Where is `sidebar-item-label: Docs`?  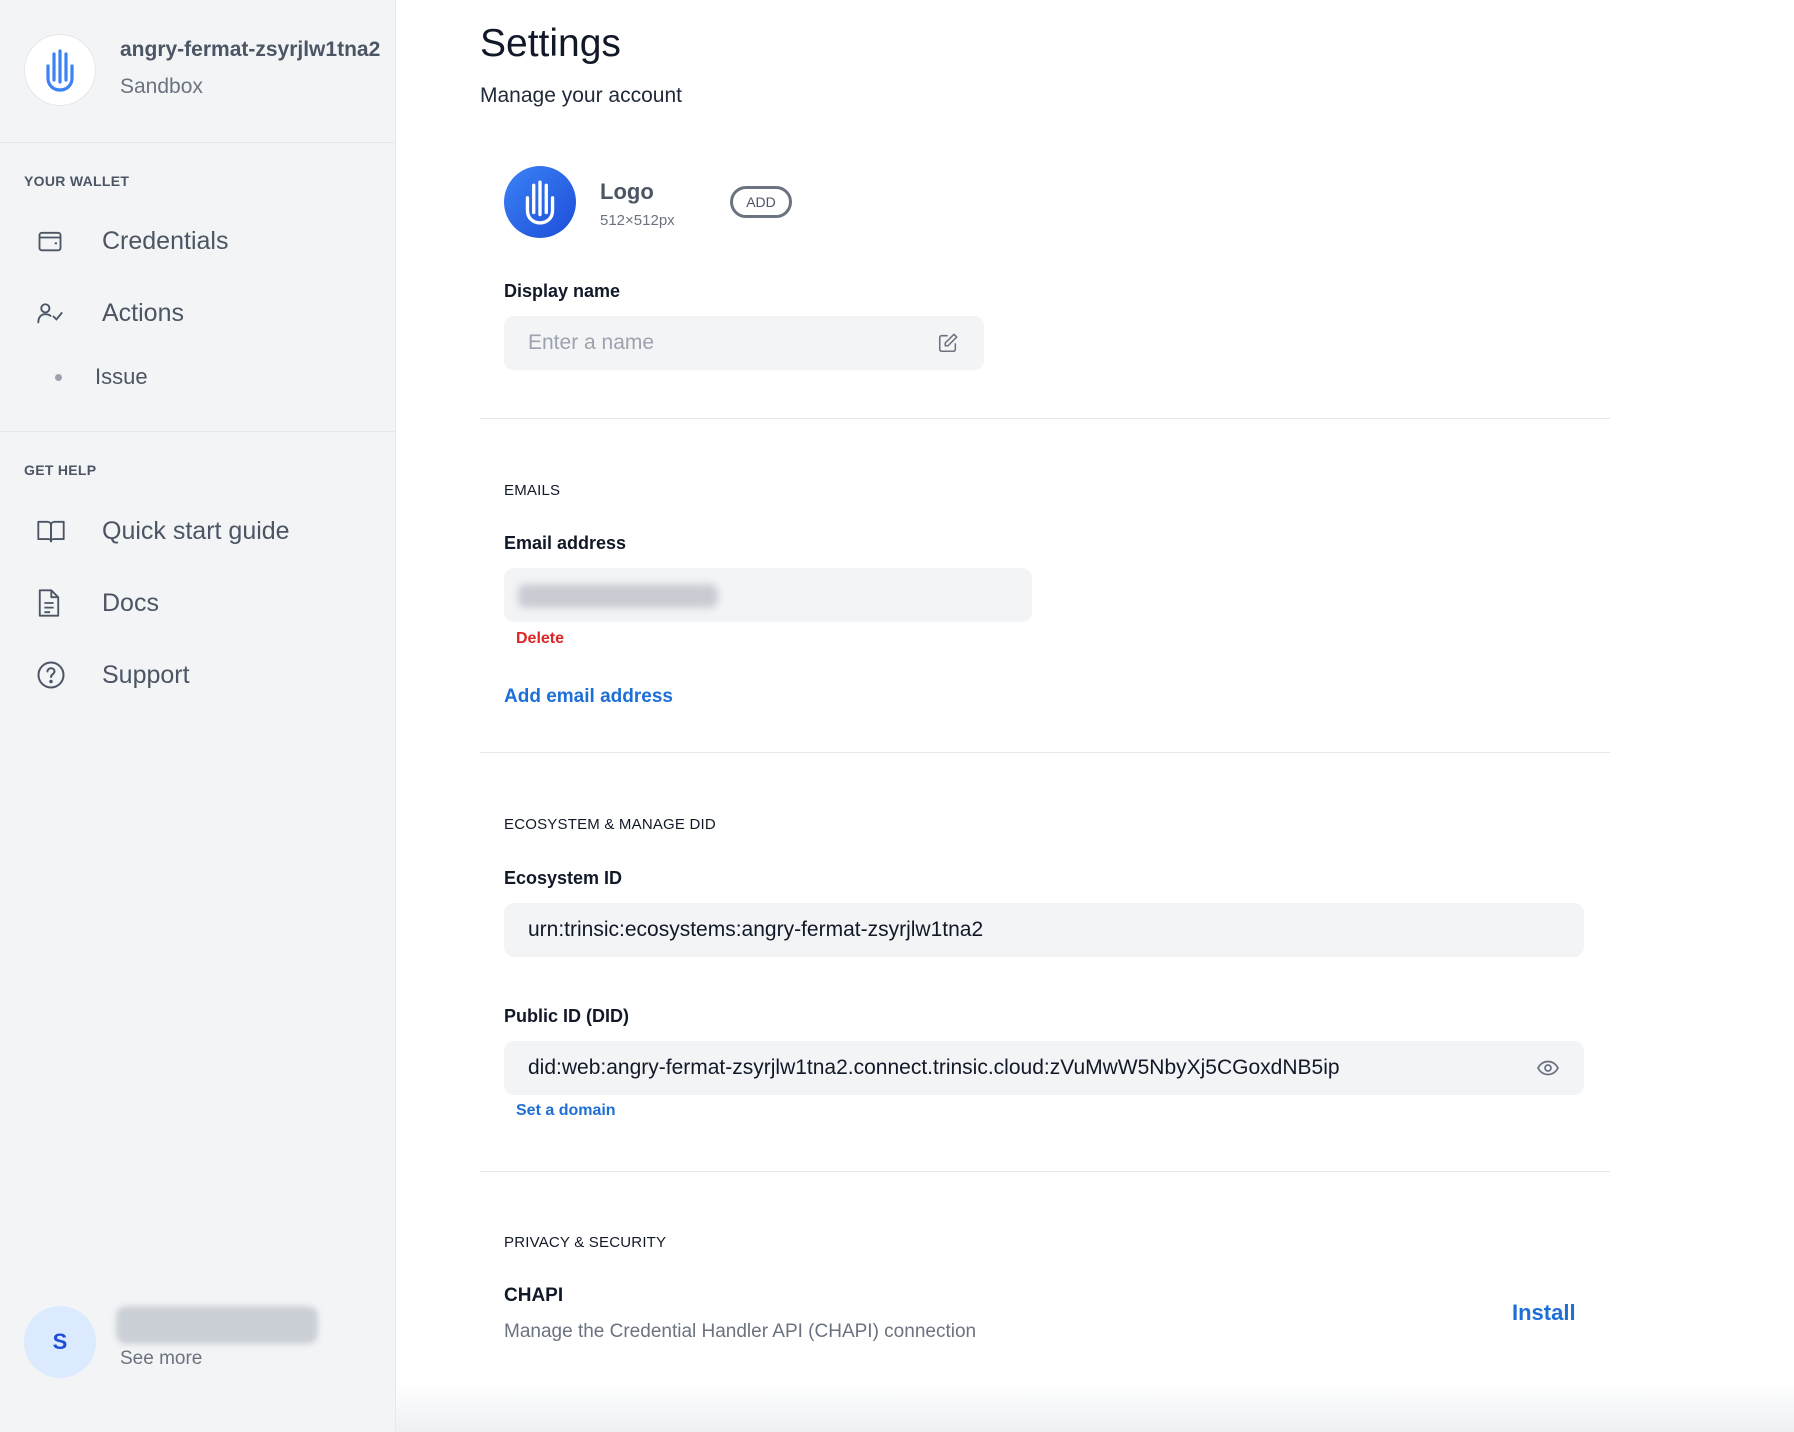 sidebar-item-label: Docs is located at coordinates (130, 602).